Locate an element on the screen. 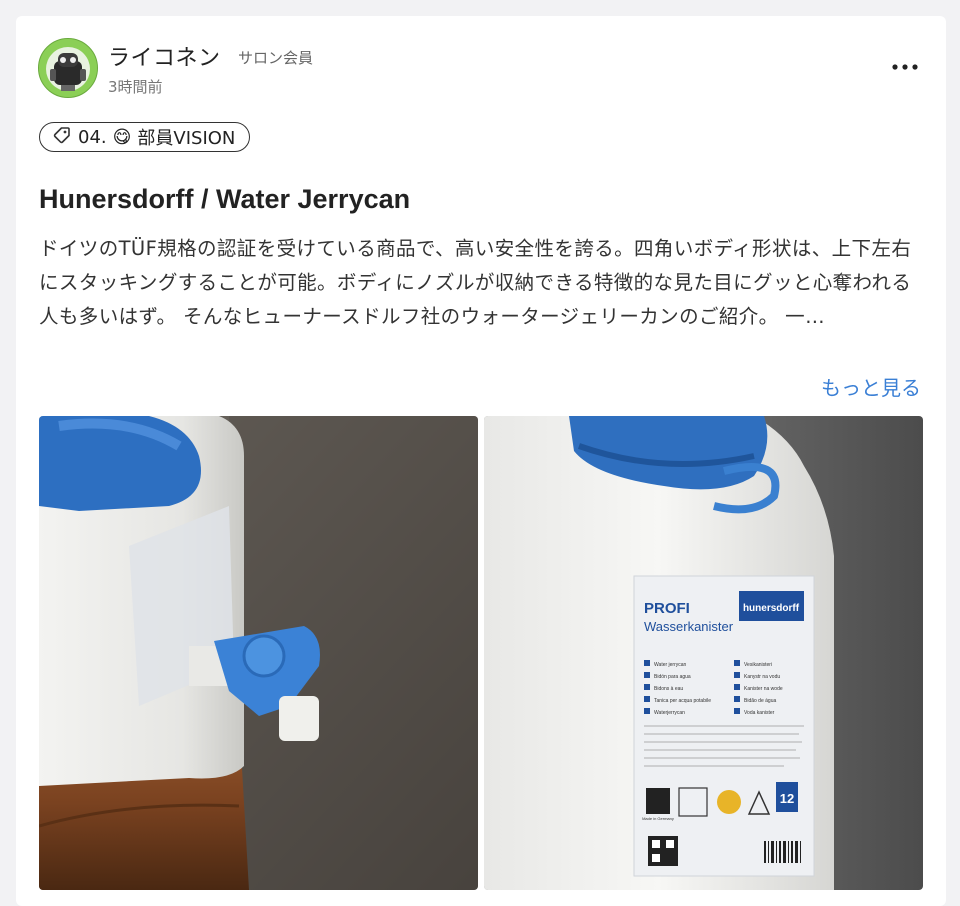 The width and height of the screenshot is (960, 906). author-avatar is located at coordinates (68, 68).